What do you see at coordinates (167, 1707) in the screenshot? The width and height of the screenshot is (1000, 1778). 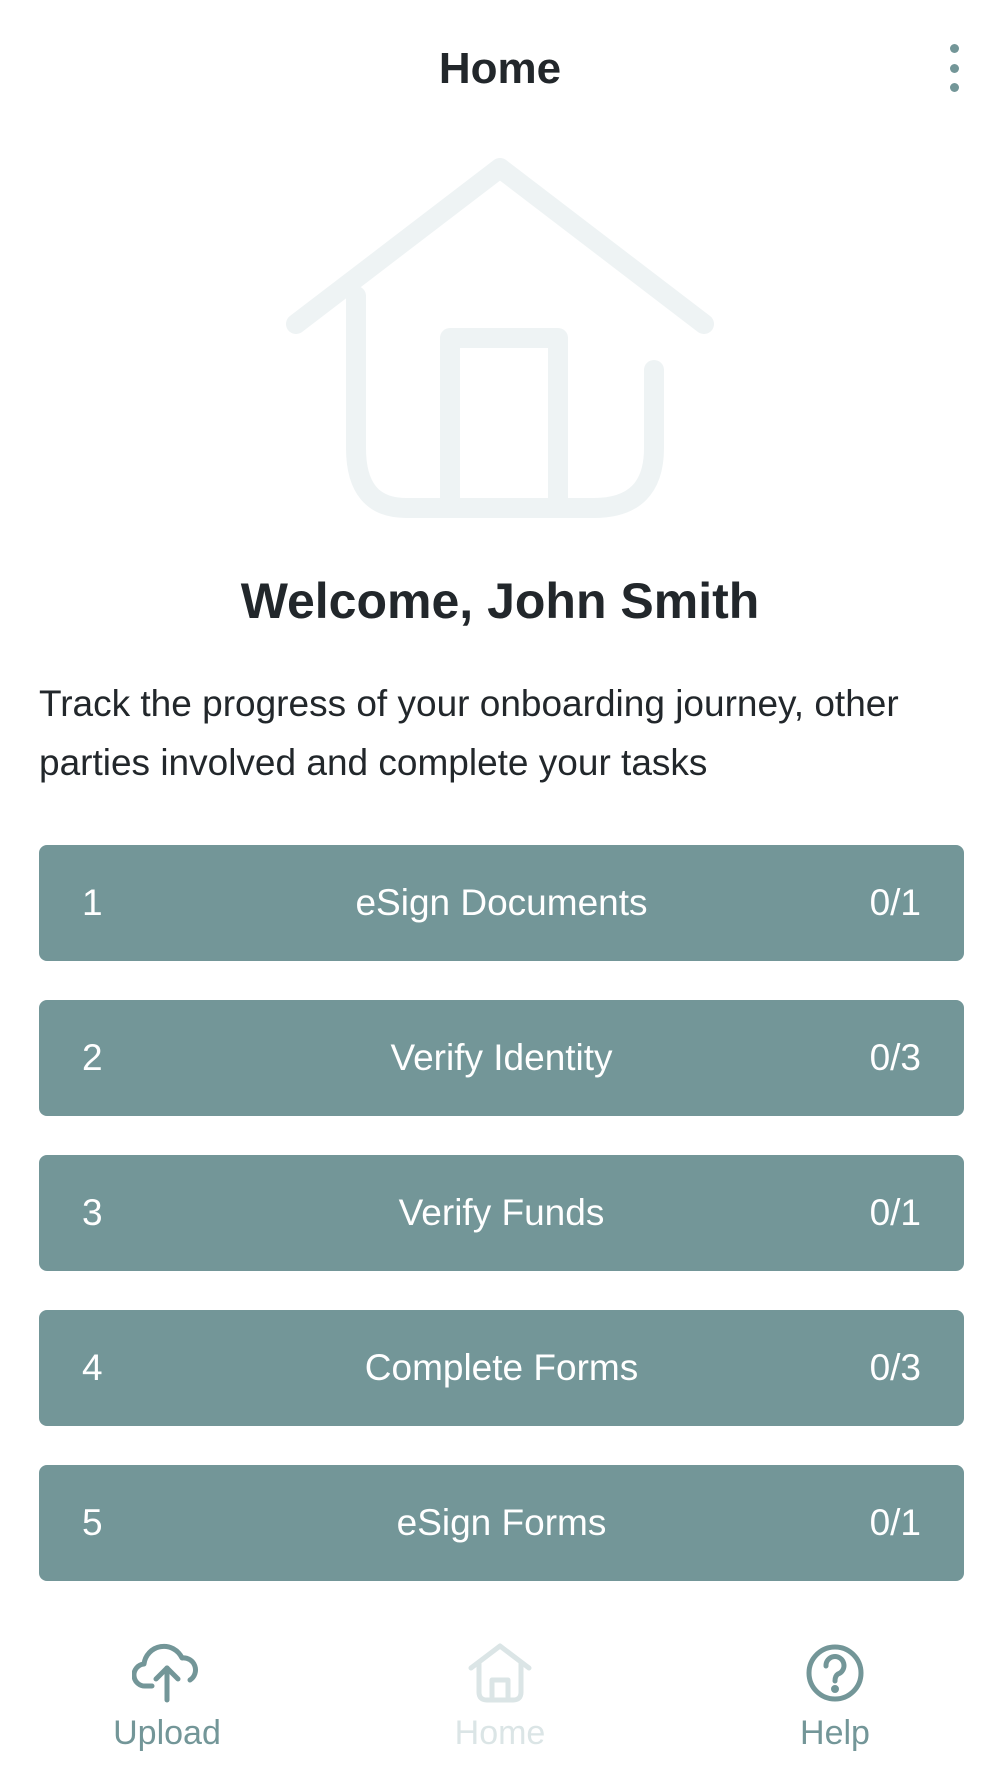 I see `tab-upload: Upload` at bounding box center [167, 1707].